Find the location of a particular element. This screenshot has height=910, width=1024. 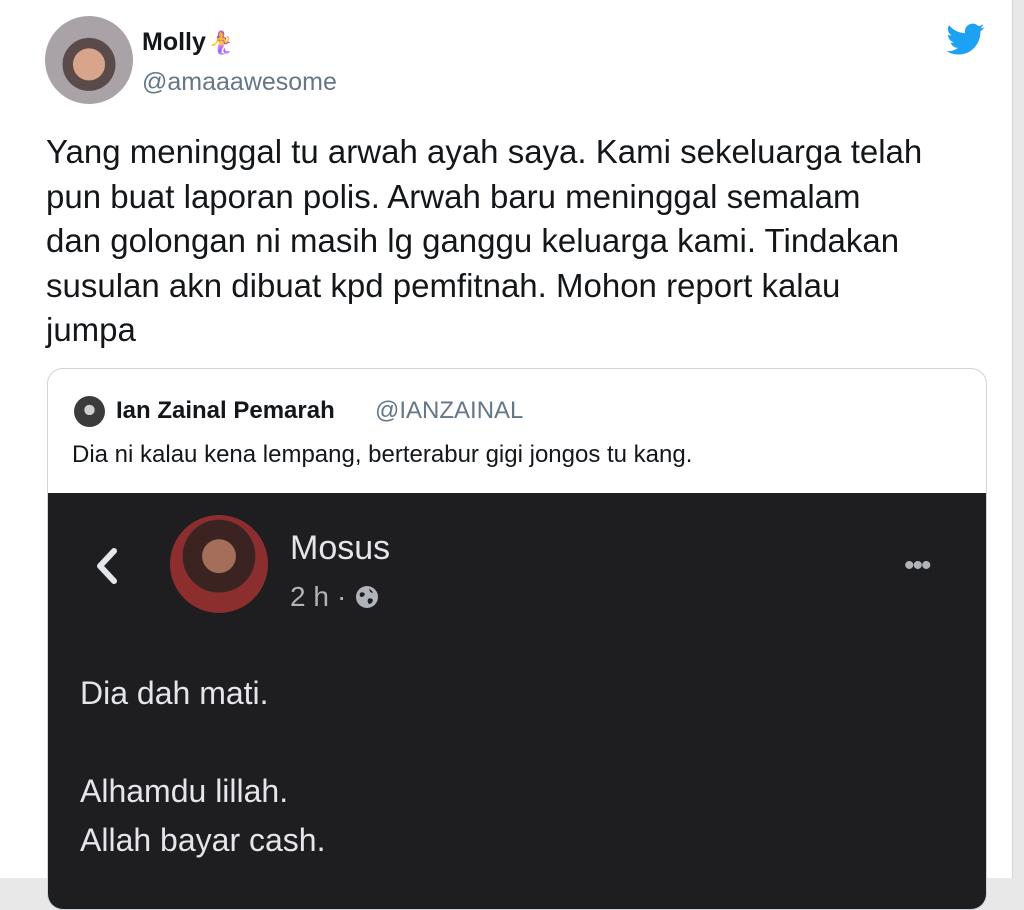

post-line: Alhamdu lillah. is located at coordinates (184, 791).